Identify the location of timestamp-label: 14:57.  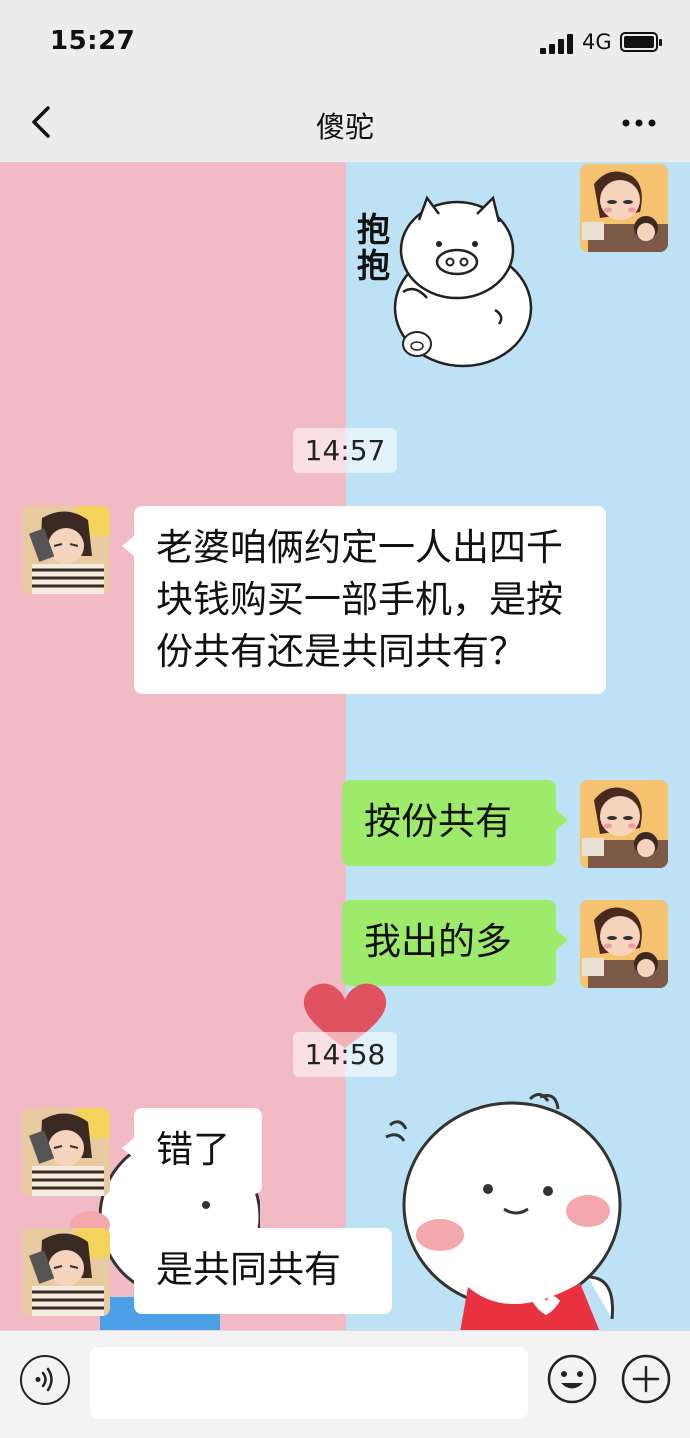
(345, 450).